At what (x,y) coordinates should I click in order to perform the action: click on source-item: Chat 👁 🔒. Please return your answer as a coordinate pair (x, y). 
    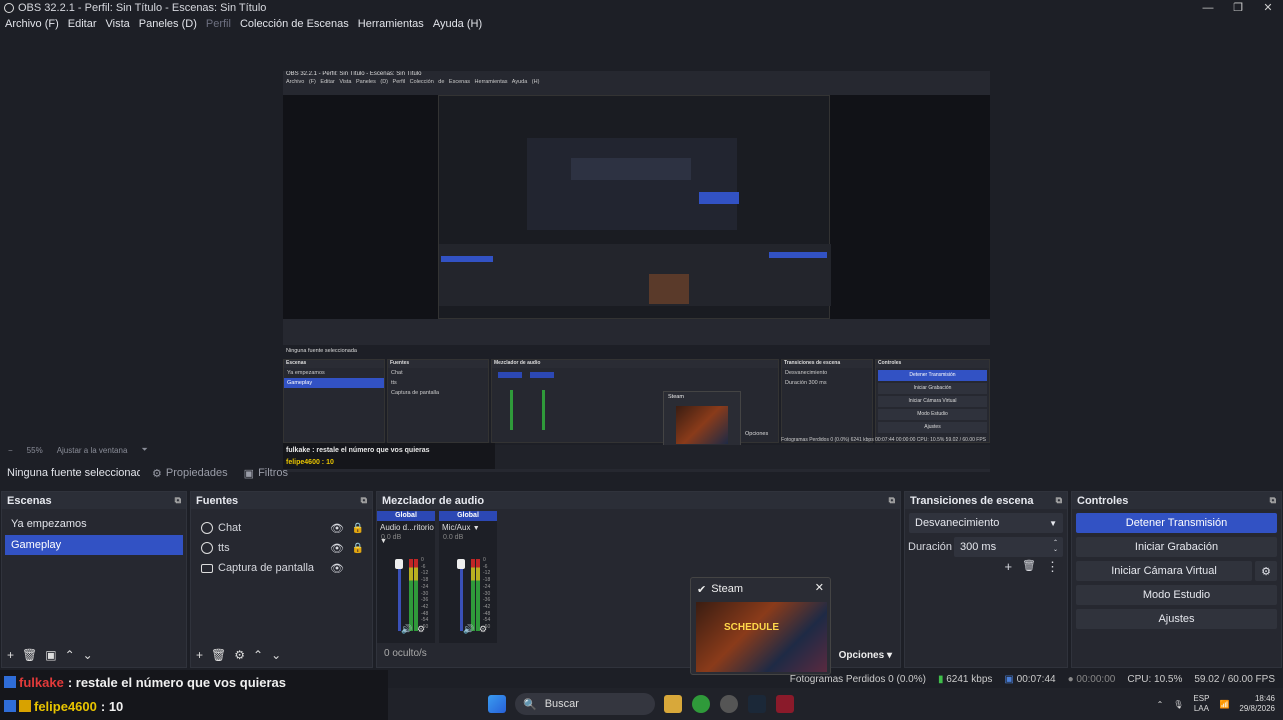
    Looking at the image, I should click on (281, 528).